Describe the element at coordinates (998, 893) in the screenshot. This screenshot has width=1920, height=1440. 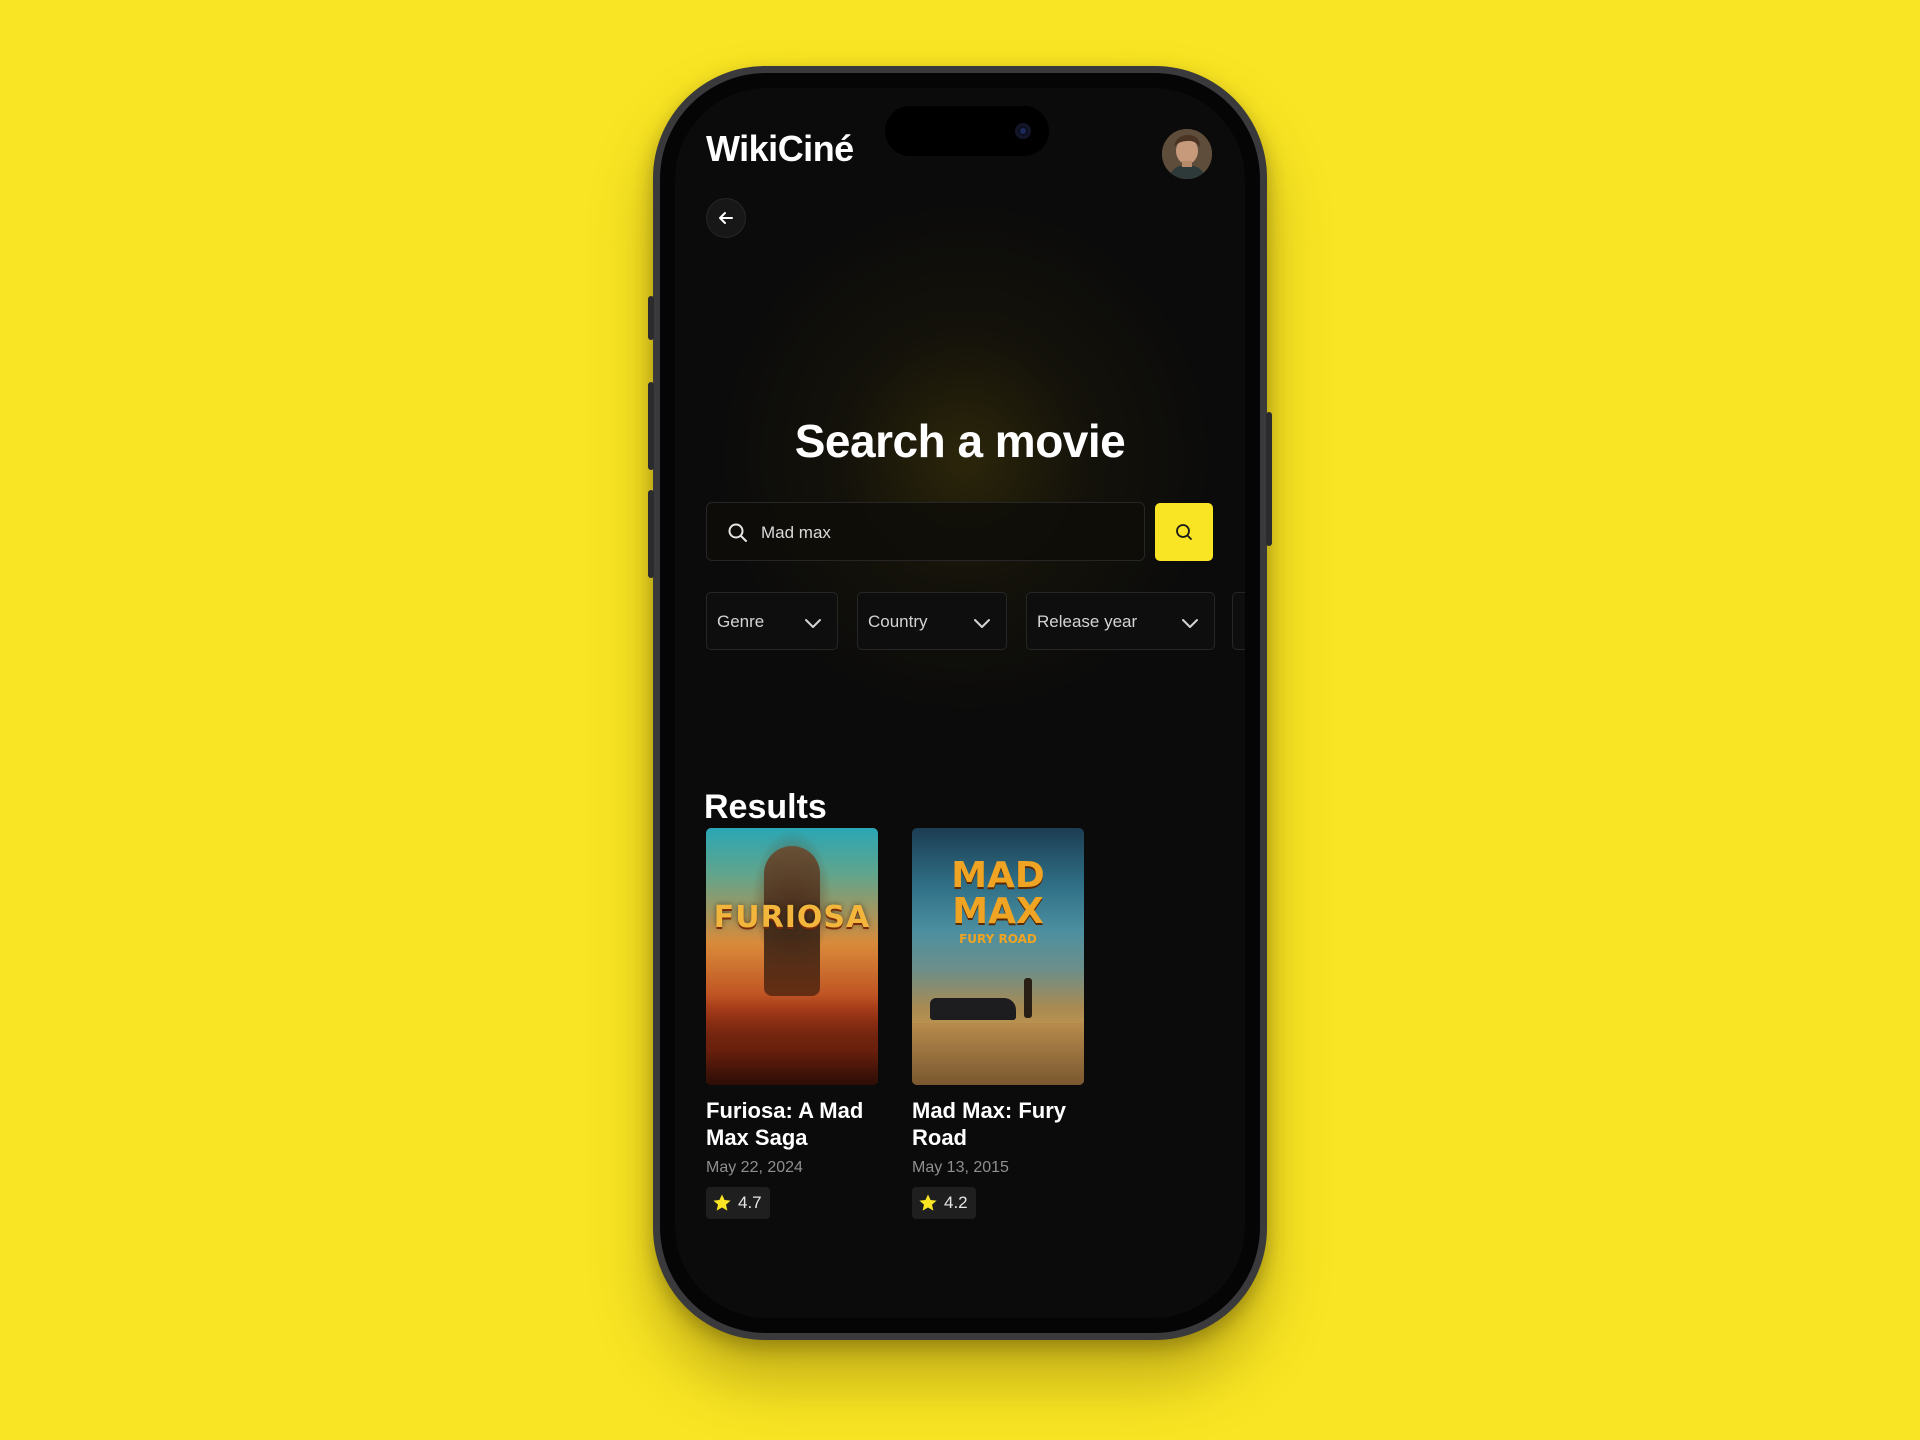
I see `poster-logo-text: MAD MAX` at that location.